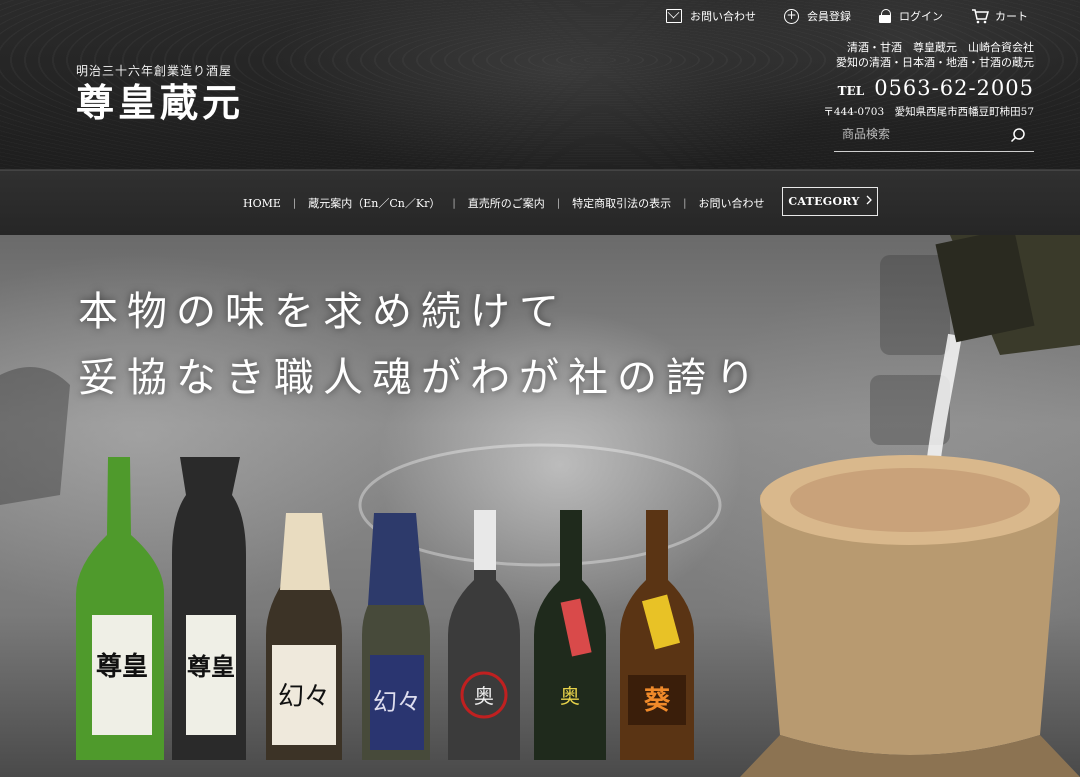 This screenshot has height=777, width=1080. What do you see at coordinates (919, 134) in the screenshot?
I see `search-input` at bounding box center [919, 134].